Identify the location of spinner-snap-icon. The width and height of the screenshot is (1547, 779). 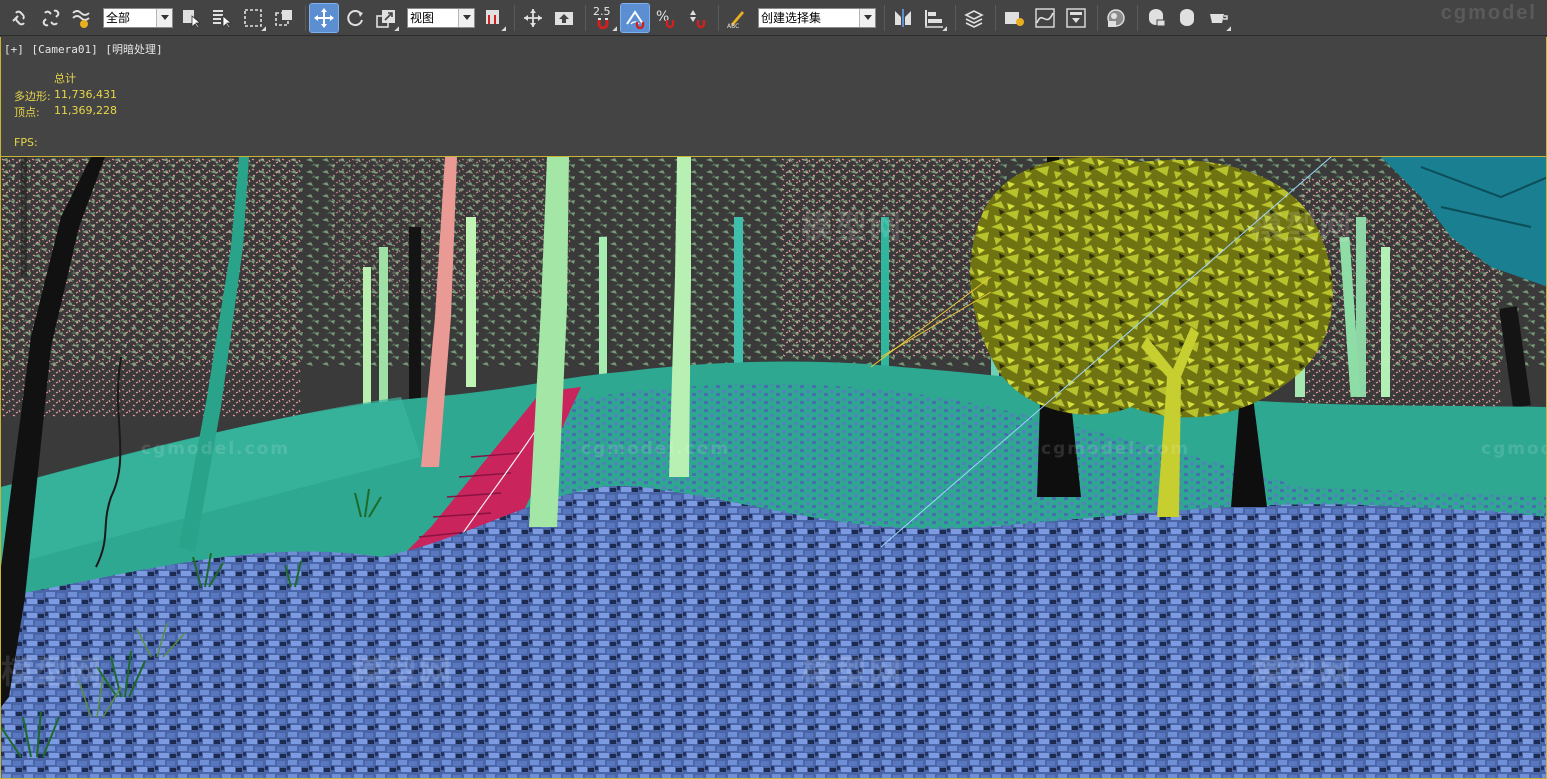
(698, 18).